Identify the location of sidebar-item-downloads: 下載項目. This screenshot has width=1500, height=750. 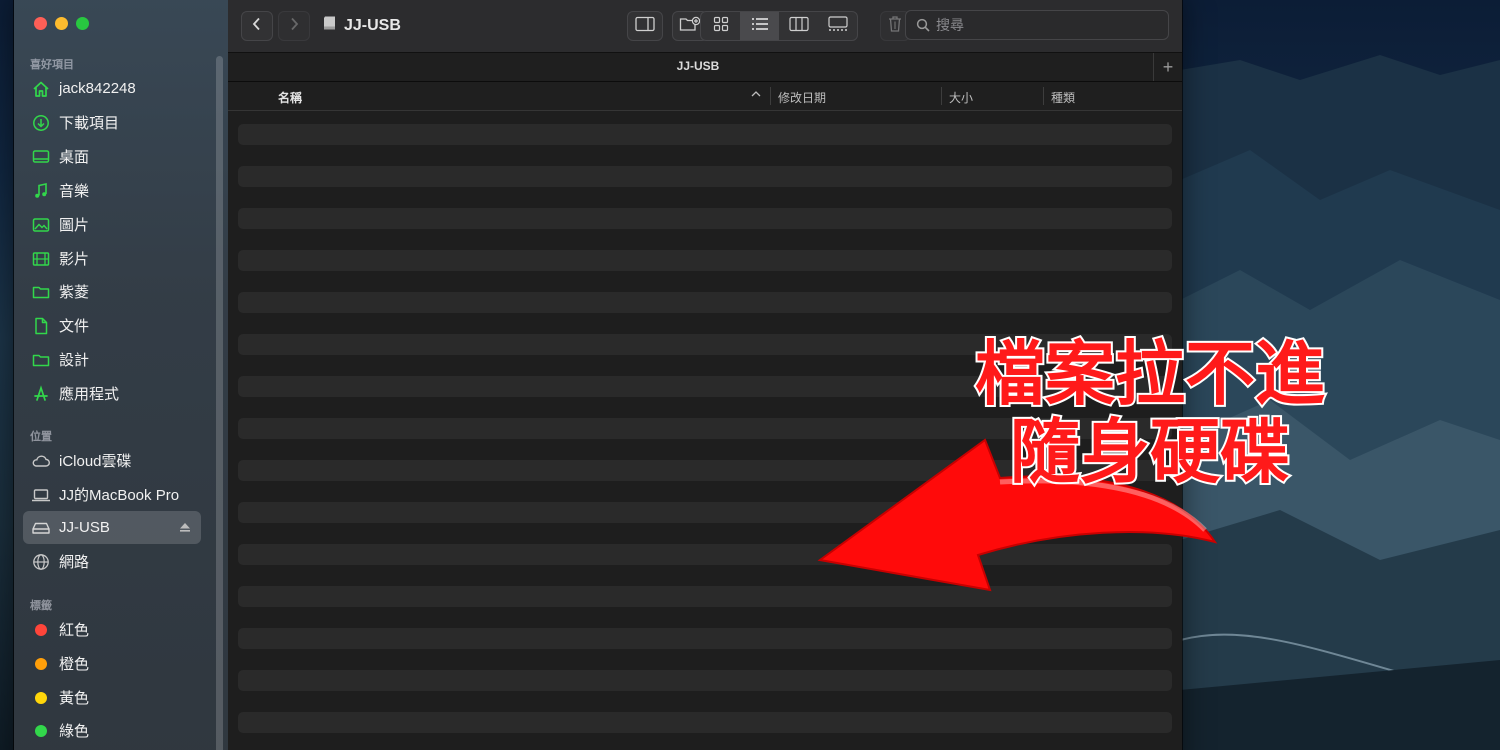
(112, 122).